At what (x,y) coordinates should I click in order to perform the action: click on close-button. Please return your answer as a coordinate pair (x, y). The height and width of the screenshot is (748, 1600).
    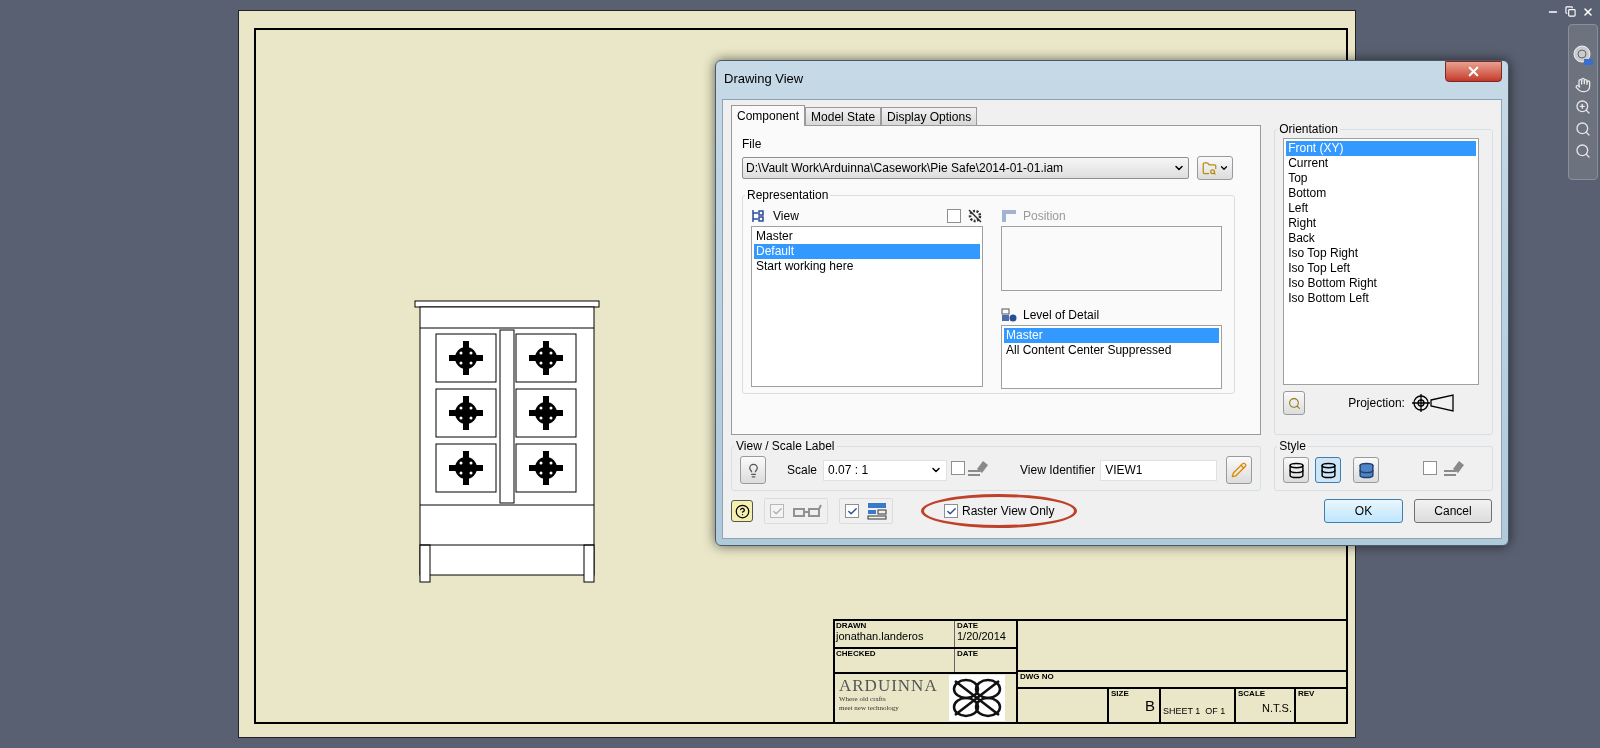
    Looking at the image, I should click on (1473, 71).